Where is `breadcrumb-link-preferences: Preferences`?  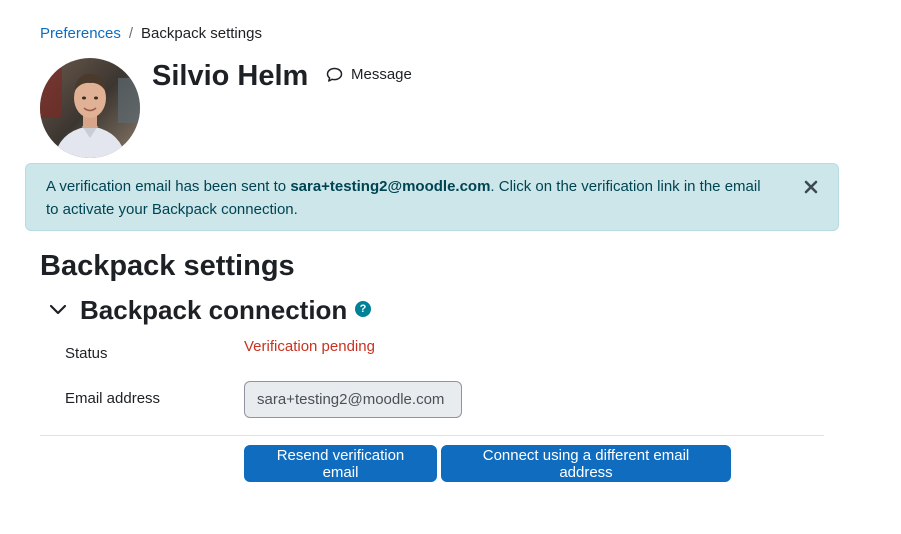 breadcrumb-link-preferences: Preferences is located at coordinates (80, 33).